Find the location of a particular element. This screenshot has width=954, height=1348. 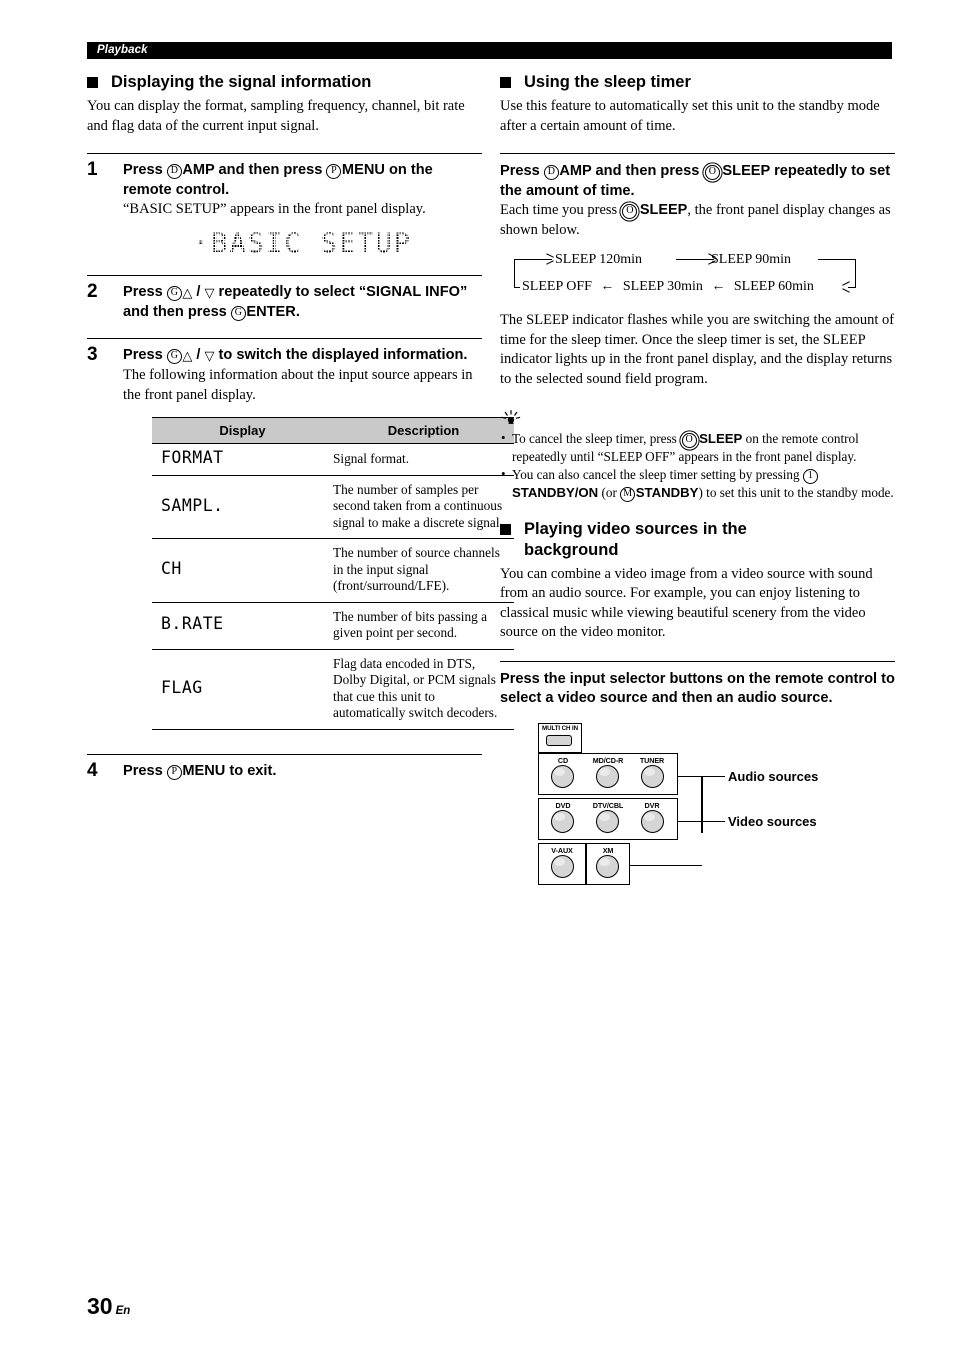

callout-audio-sources: Audio sources is located at coordinates (773, 776).